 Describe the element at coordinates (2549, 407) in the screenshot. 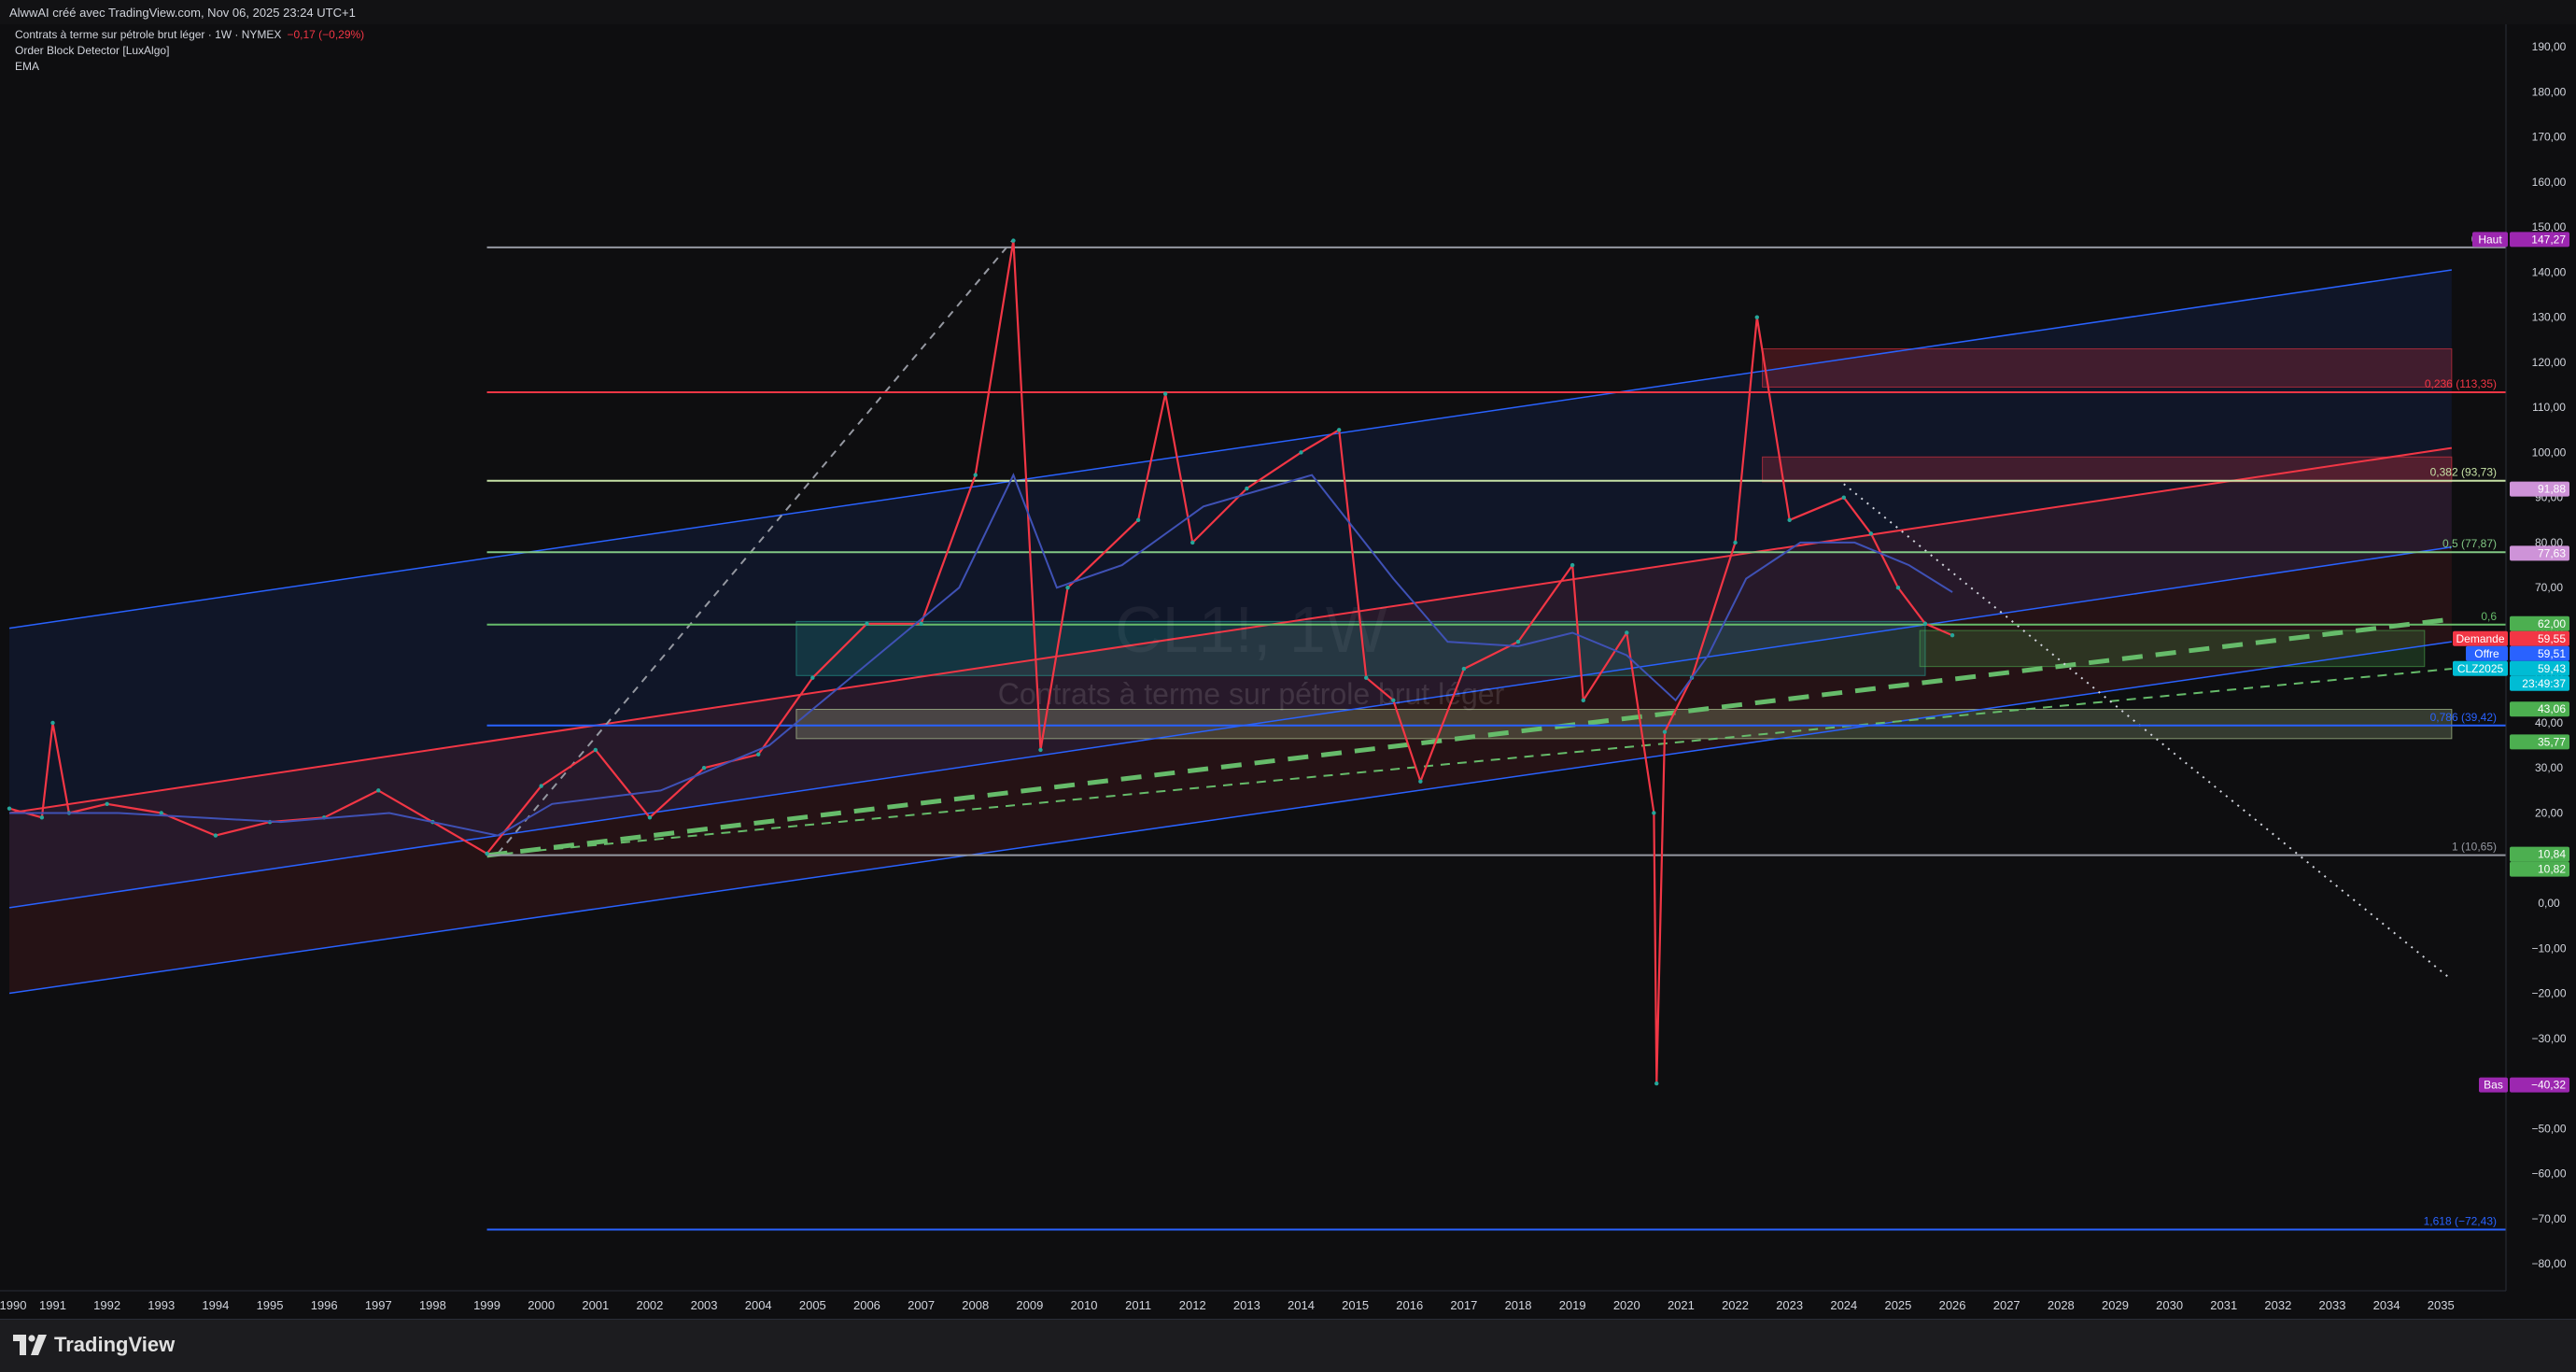

I see `y-tick-label-8: 110,00` at that location.